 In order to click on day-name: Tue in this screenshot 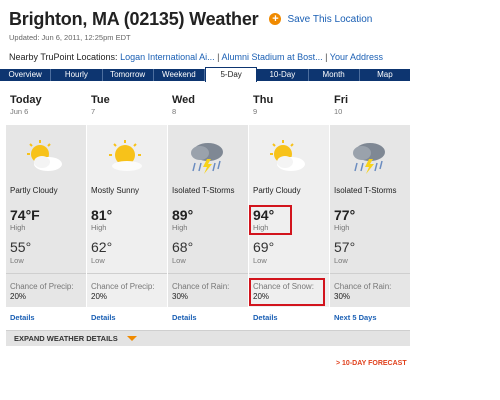, I will do `click(100, 100)`.